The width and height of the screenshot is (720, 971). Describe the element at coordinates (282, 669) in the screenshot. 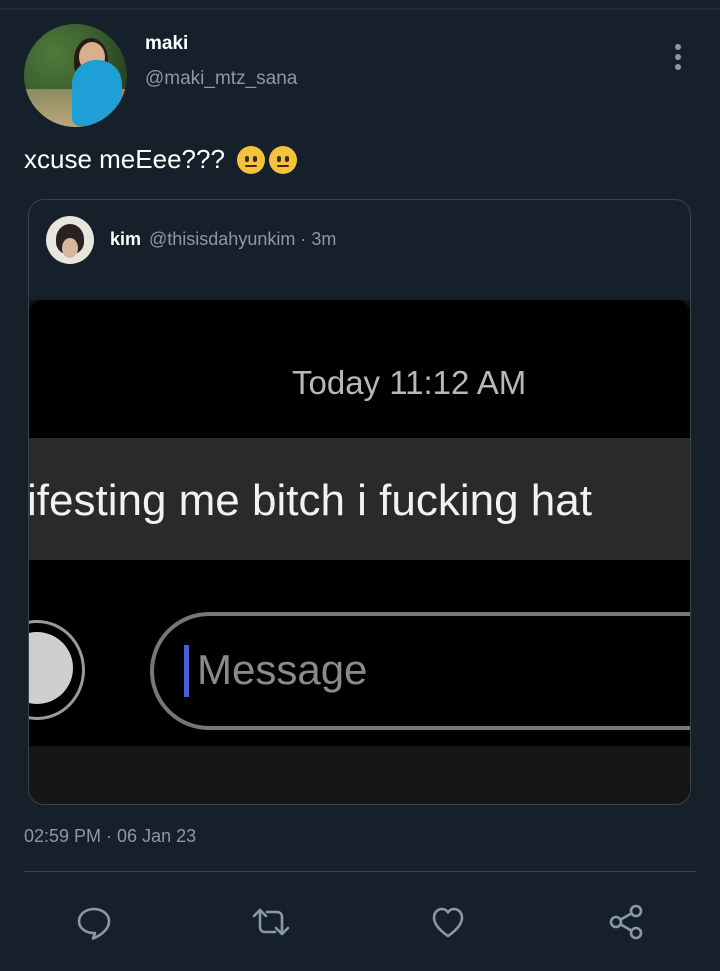

I see `image-input-placeholder: Message` at that location.